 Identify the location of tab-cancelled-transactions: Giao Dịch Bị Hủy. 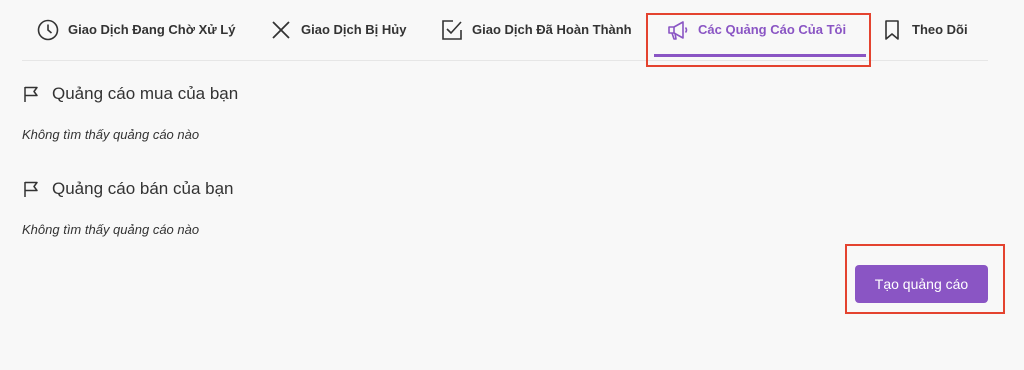
(337, 35).